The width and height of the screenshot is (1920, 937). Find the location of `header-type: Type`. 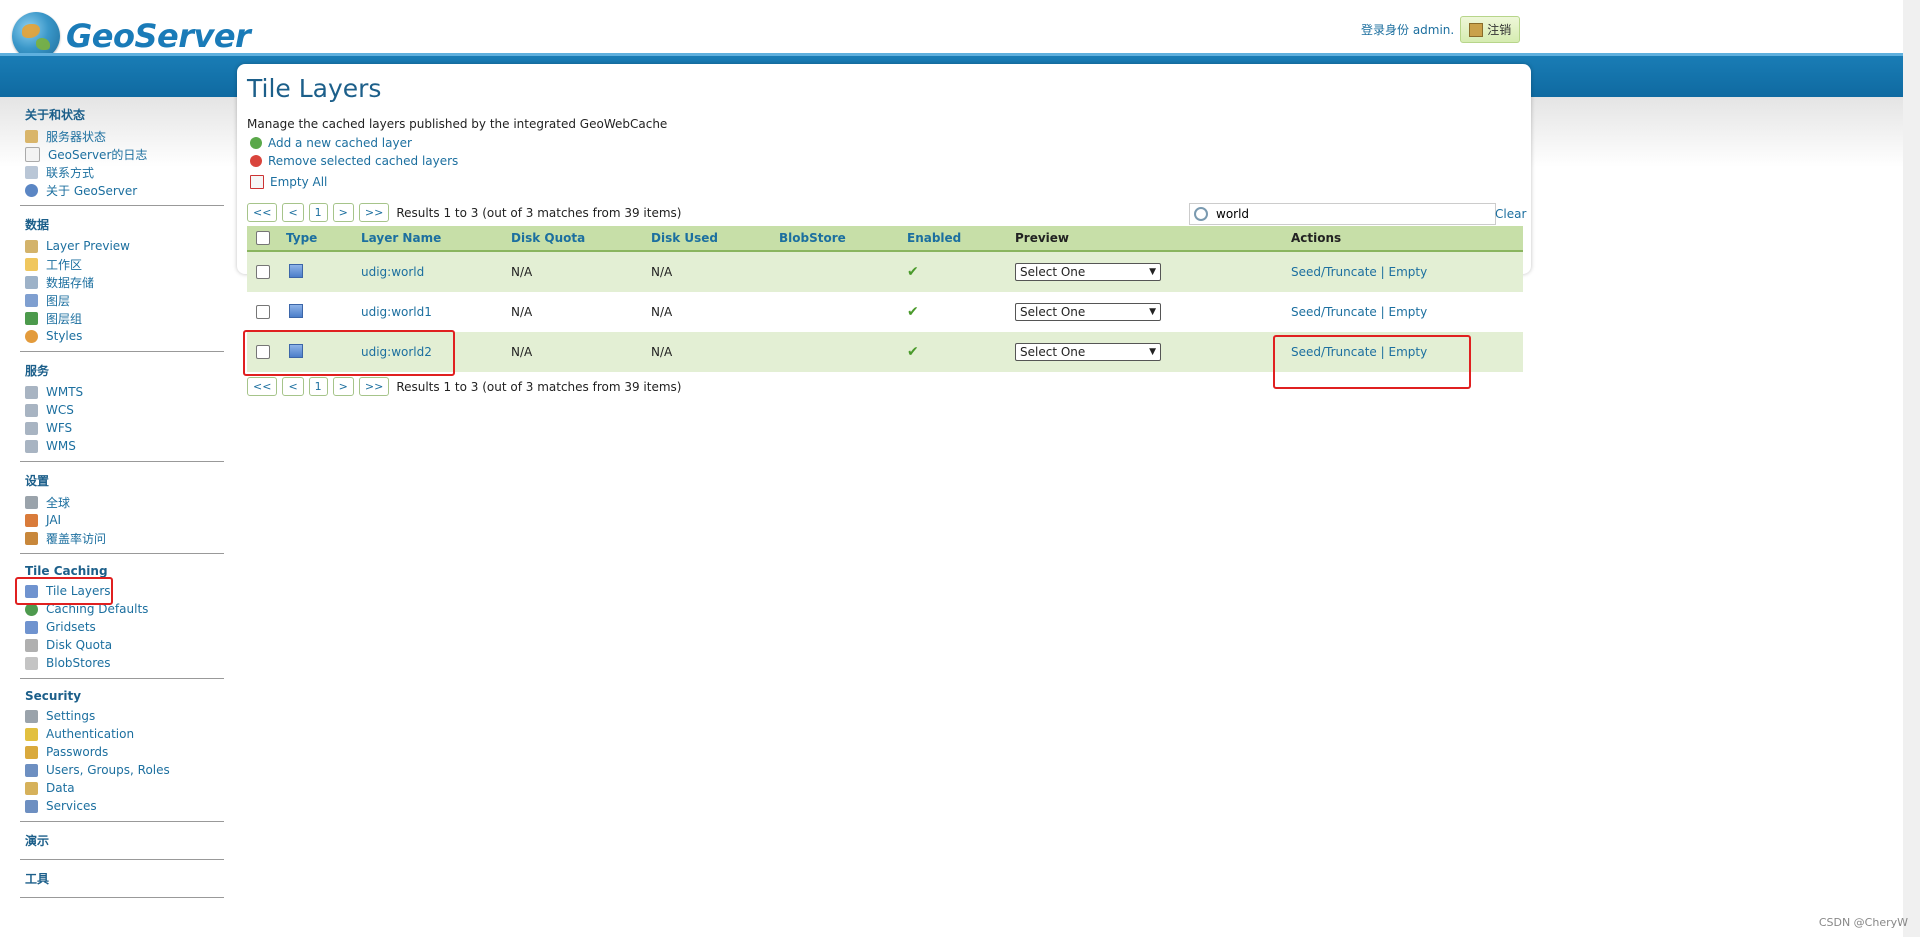

header-type: Type is located at coordinates (323, 239).